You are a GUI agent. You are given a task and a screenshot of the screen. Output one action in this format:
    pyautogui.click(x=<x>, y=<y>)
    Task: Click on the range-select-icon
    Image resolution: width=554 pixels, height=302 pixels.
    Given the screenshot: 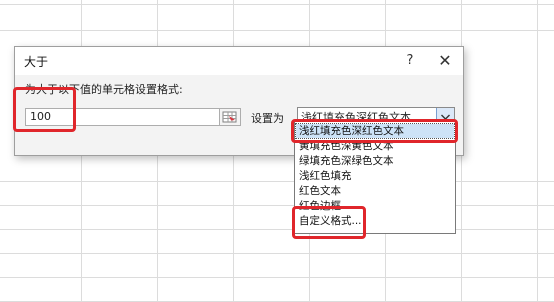 What is the action you would take?
    pyautogui.click(x=229, y=117)
    